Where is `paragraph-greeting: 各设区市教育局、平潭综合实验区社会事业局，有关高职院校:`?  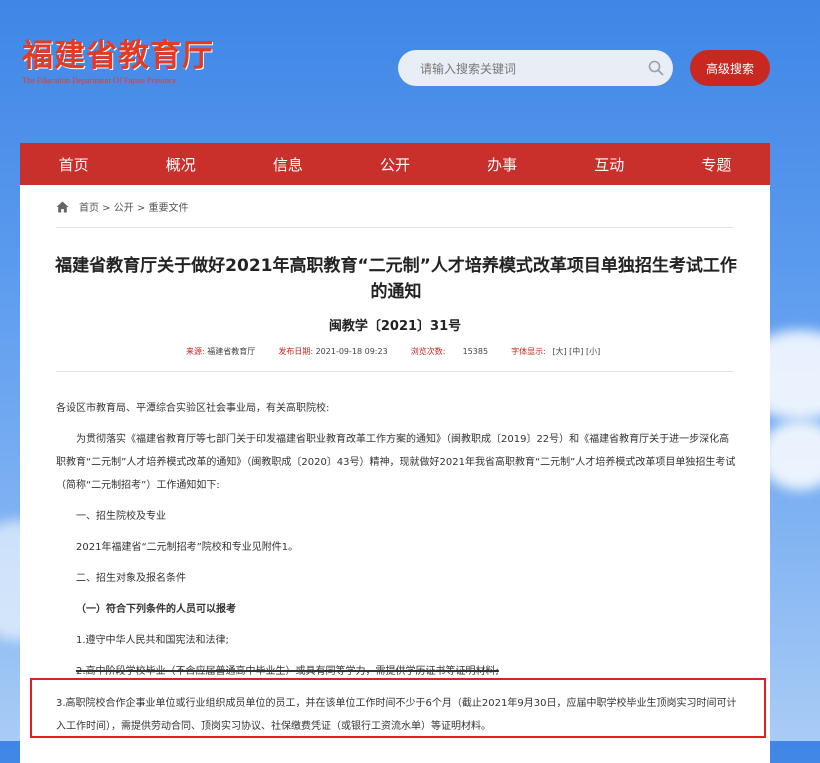 paragraph-greeting: 各设区市教育局、平潭综合实验区社会事业局，有关高职院校: is located at coordinates (193, 408).